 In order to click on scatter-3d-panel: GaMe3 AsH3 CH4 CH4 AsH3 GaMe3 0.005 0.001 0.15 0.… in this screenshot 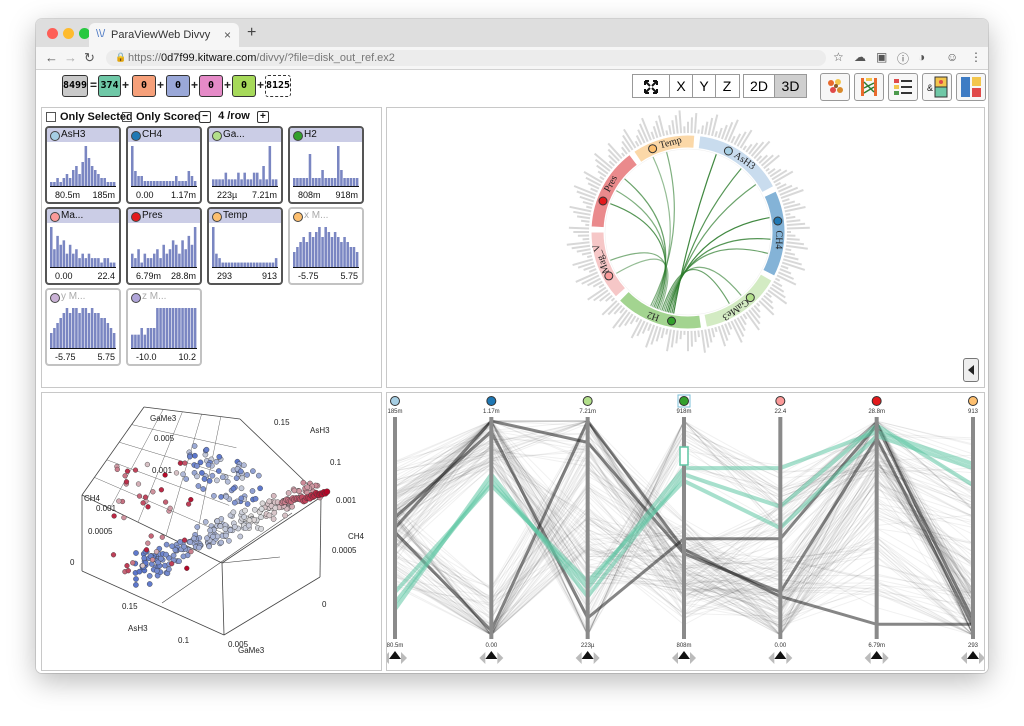, I will do `click(211, 531)`.